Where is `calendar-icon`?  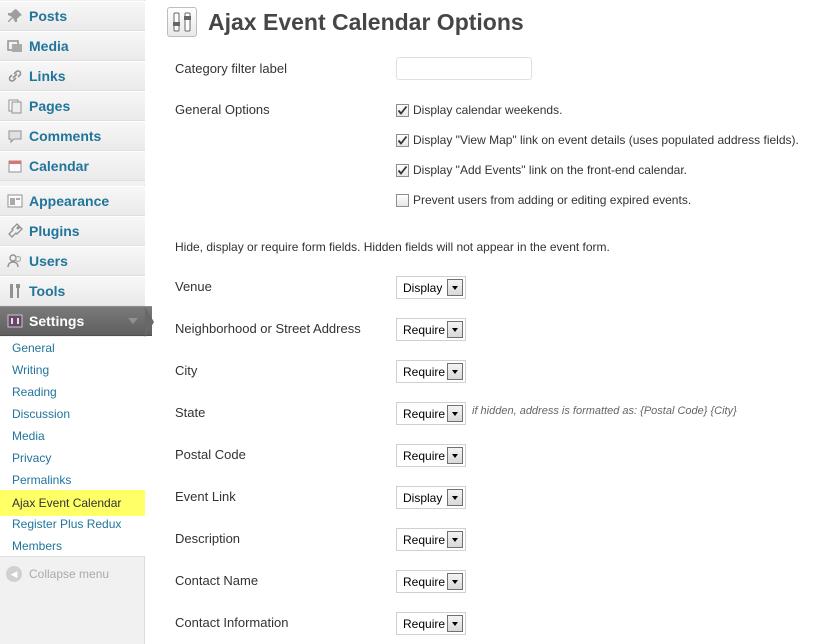 calendar-icon is located at coordinates (15, 166).